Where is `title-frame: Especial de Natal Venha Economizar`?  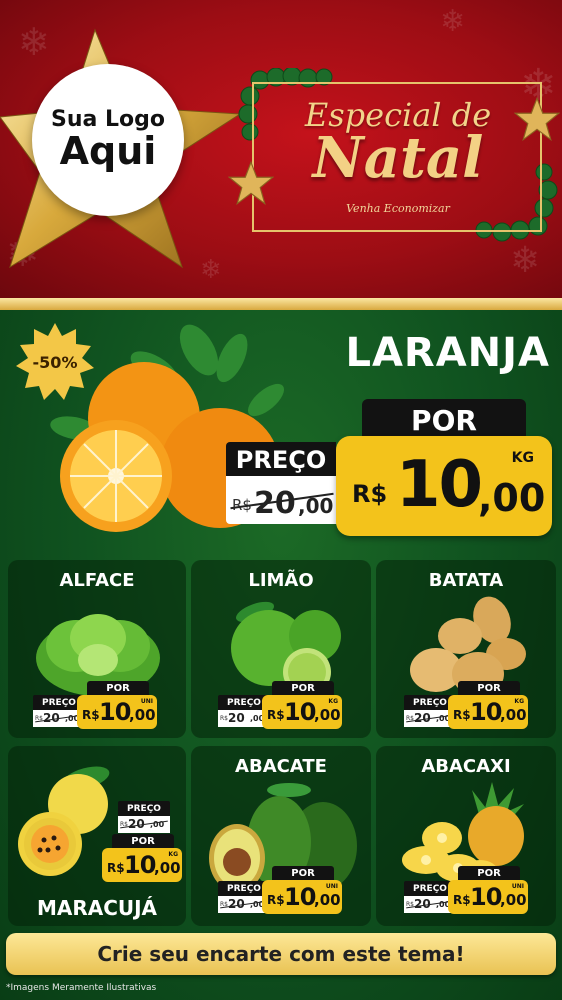 title-frame: Especial de Natal Venha Economizar is located at coordinates (394, 155).